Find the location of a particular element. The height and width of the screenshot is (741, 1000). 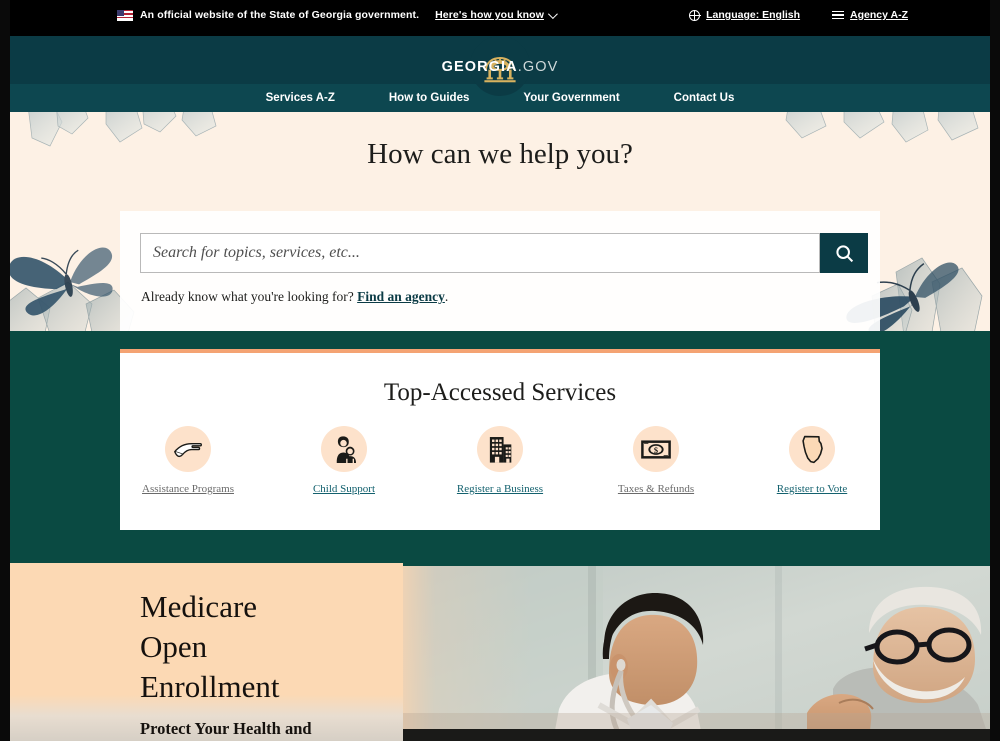

brand-primary: GEORGIA is located at coordinates (479, 67).